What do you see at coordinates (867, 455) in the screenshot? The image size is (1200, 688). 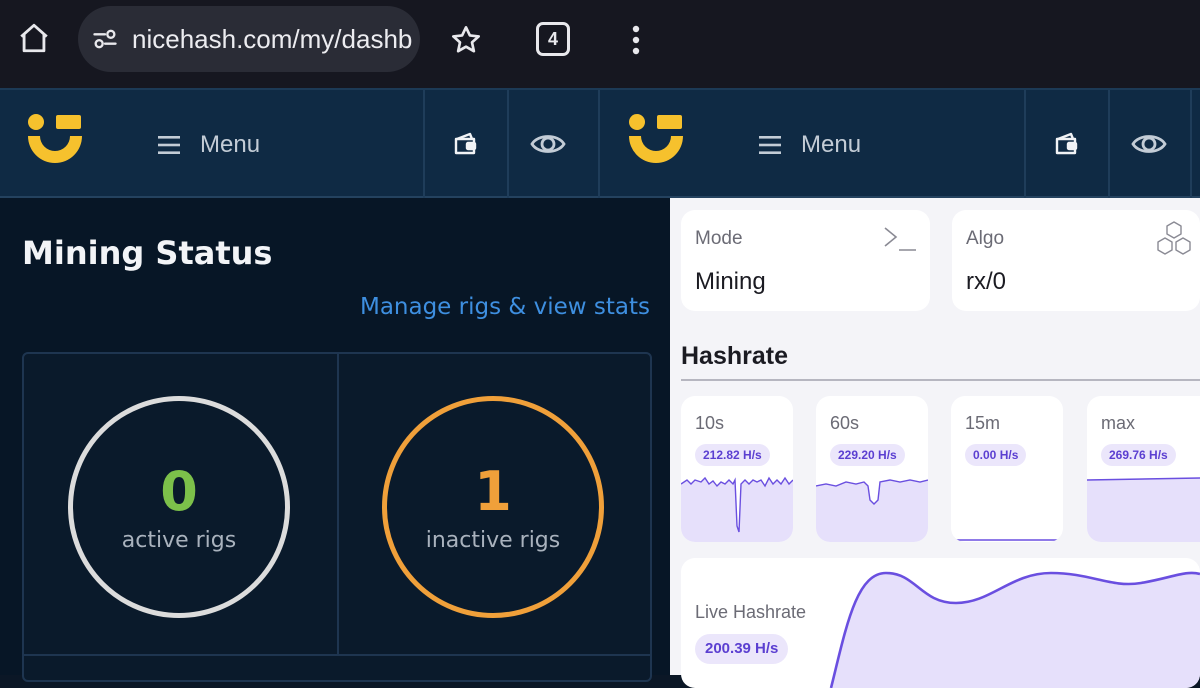 I see `hashrate-value-badge: 229.20 H/s` at bounding box center [867, 455].